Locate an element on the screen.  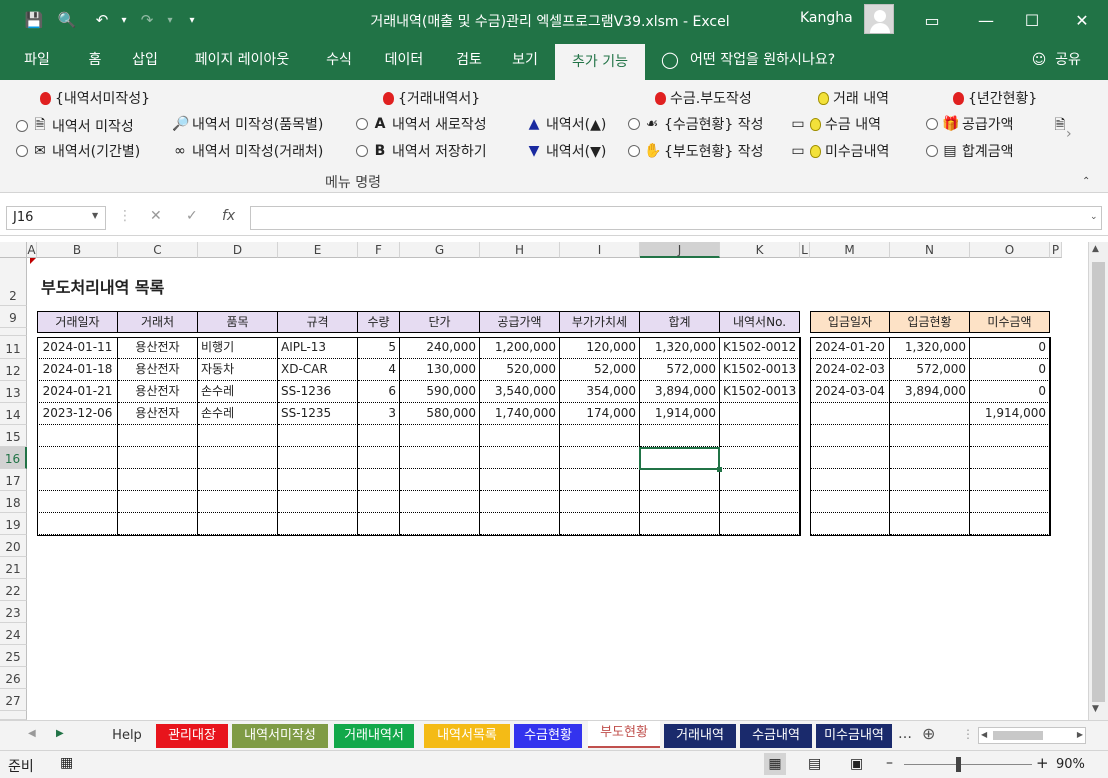
col-header-selected: J is located at coordinates (680, 250).